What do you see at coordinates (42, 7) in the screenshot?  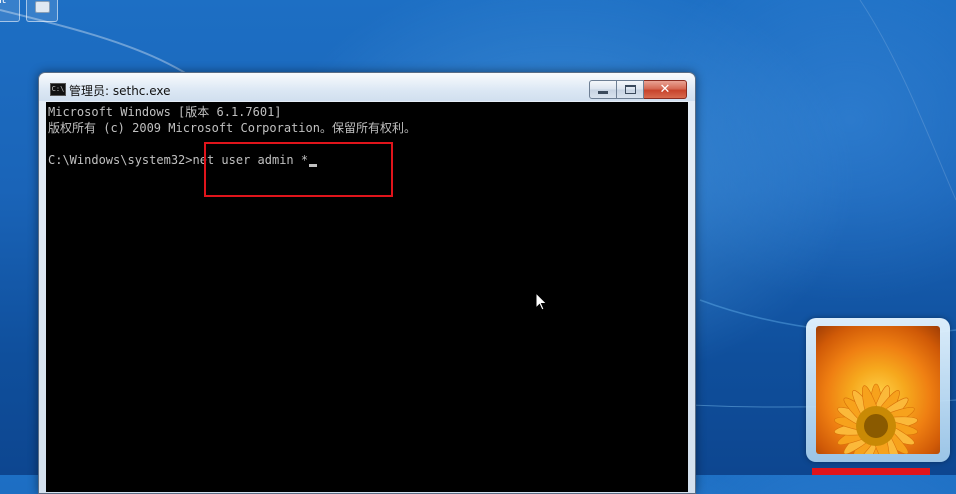 I see `keyboard-icon` at bounding box center [42, 7].